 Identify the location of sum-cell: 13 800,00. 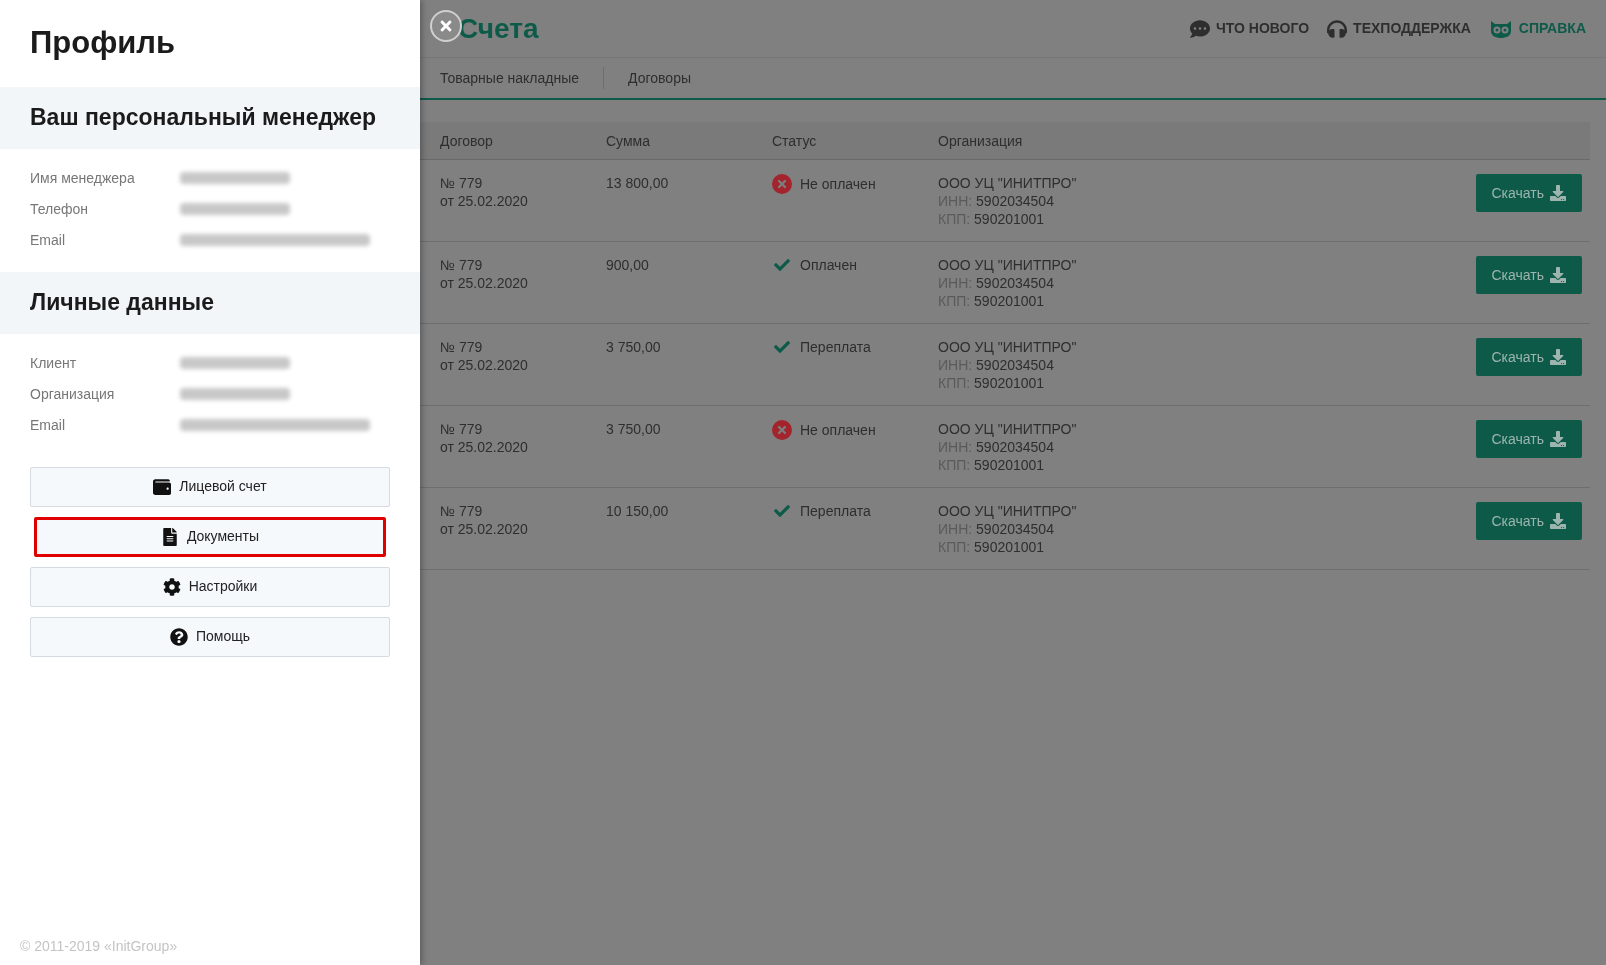
(637, 183).